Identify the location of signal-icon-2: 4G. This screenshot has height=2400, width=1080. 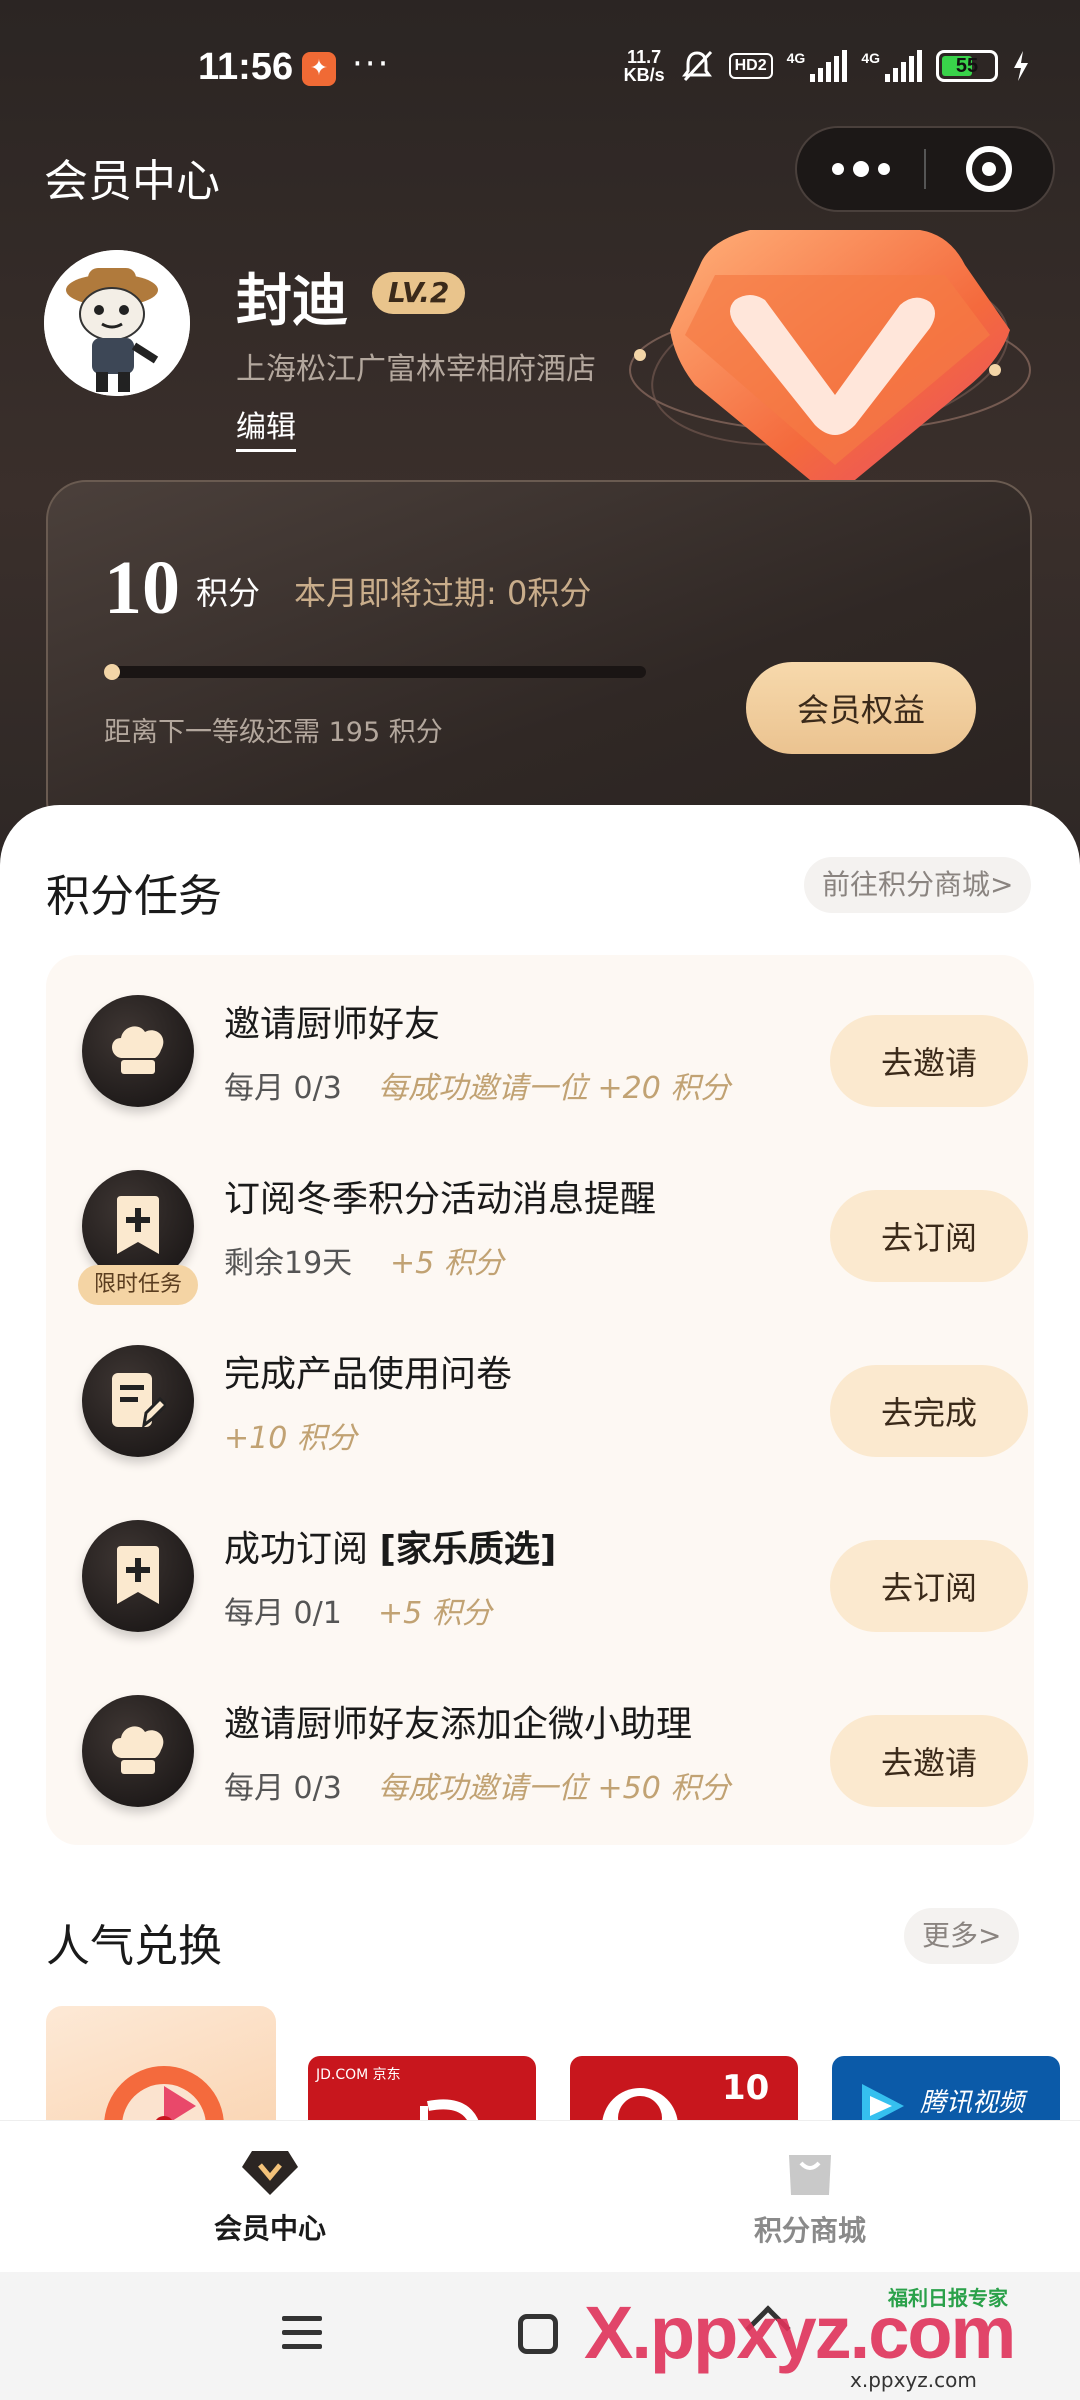
(891, 66).